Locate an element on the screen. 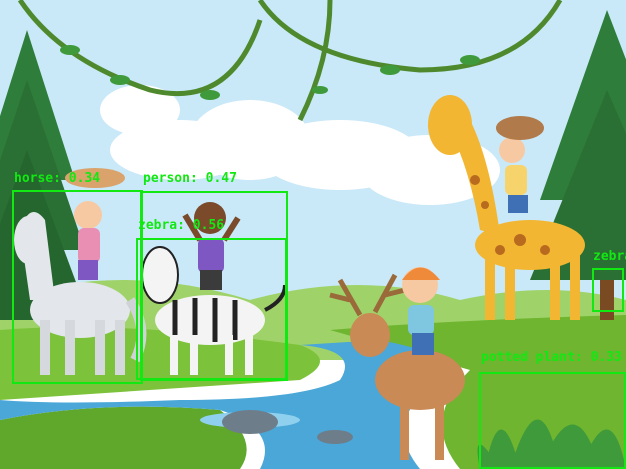 This screenshot has height=469, width=626. detection-label-zebra-right: zebra is located at coordinates (609, 256).